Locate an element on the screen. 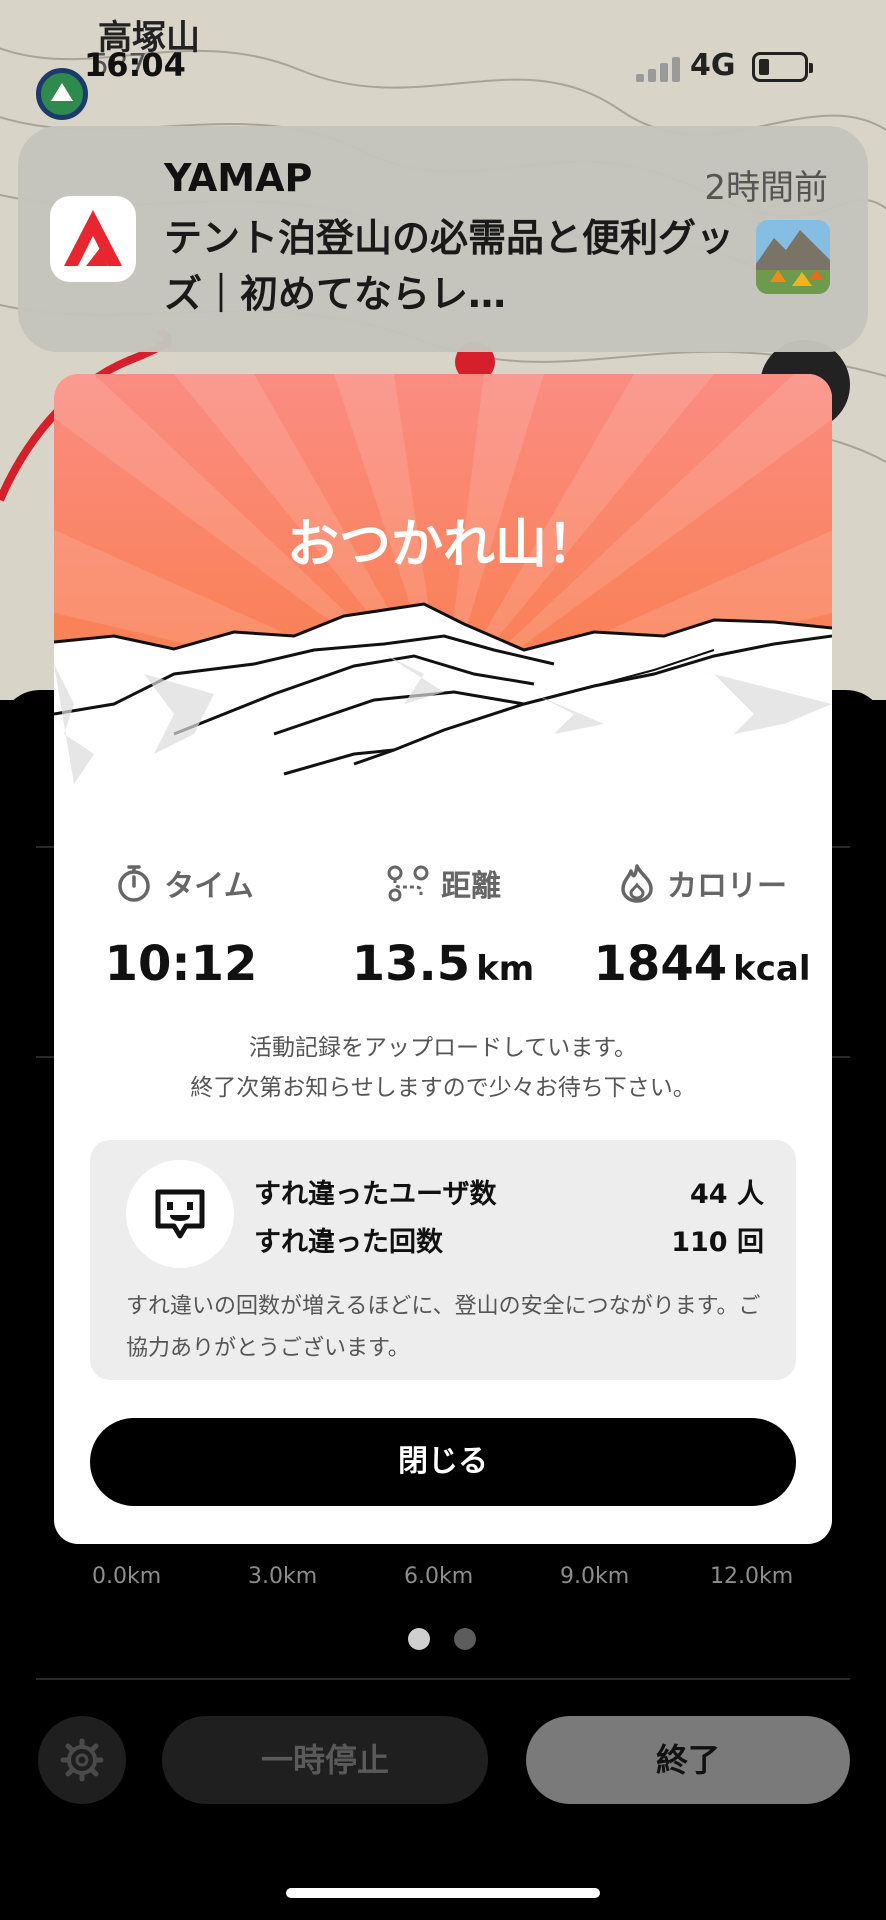  stat-label: カロリー is located at coordinates (727, 886).